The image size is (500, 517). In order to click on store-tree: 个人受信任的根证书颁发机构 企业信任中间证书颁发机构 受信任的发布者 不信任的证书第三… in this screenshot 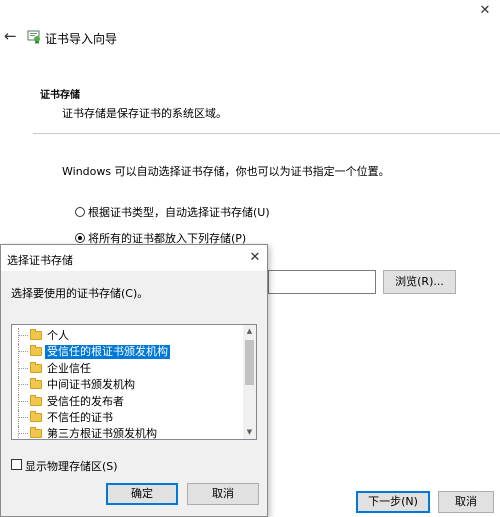, I will do `click(134, 382)`.